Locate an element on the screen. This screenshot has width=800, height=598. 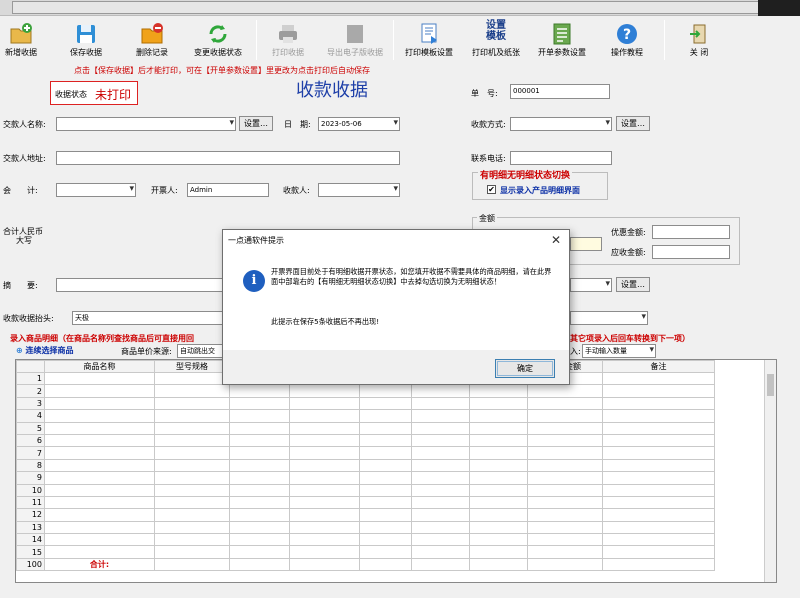
receiver-select is located at coordinates (359, 190).